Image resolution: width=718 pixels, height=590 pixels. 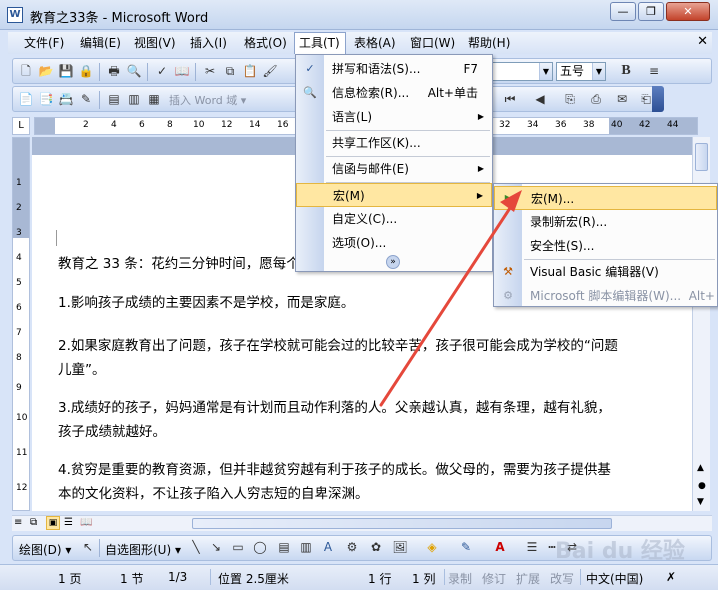 I want to click on annotation-arrow, so click(x=450, y=298).